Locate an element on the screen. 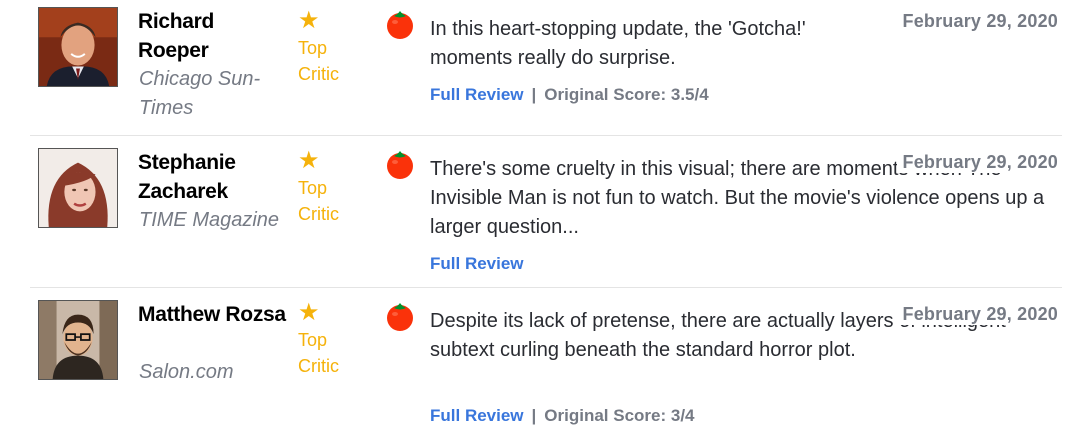 Image resolution: width=1080 pixels, height=434 pixels. review-links: Full Review | Original Score: 3/4 is located at coordinates (562, 416).